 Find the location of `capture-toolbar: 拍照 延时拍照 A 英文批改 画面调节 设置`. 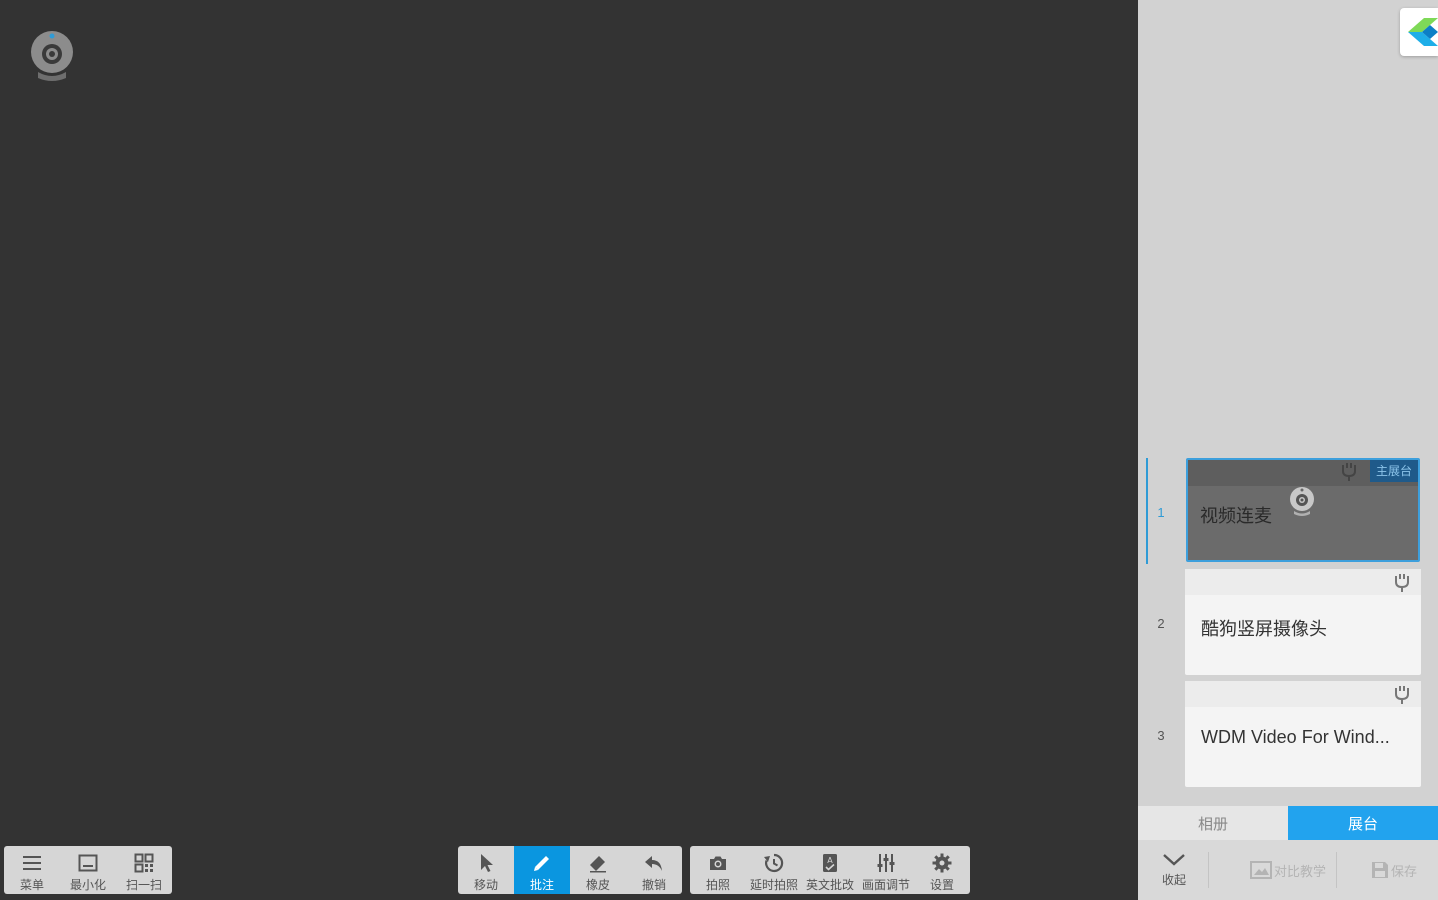

capture-toolbar: 拍照 延时拍照 A 英文批改 画面调节 设置 is located at coordinates (830, 870).